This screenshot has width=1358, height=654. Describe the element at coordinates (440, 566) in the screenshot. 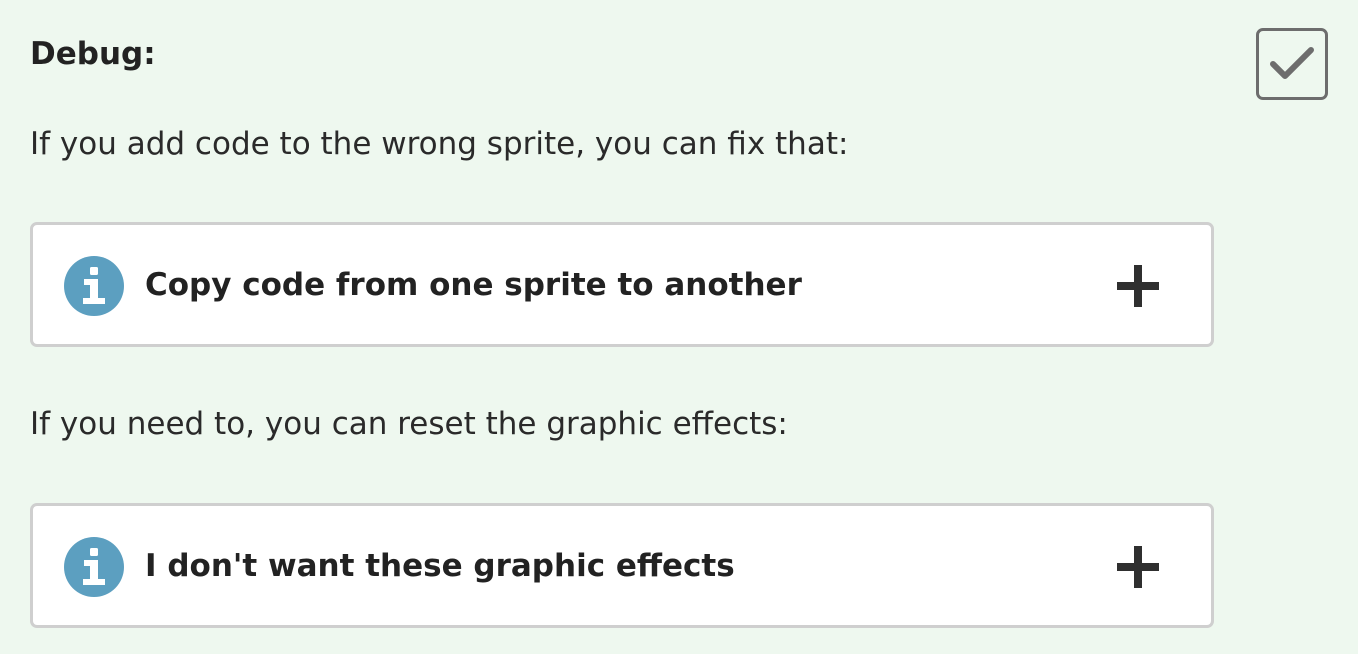

I see `panel-title: I don't want these graphic effects` at that location.